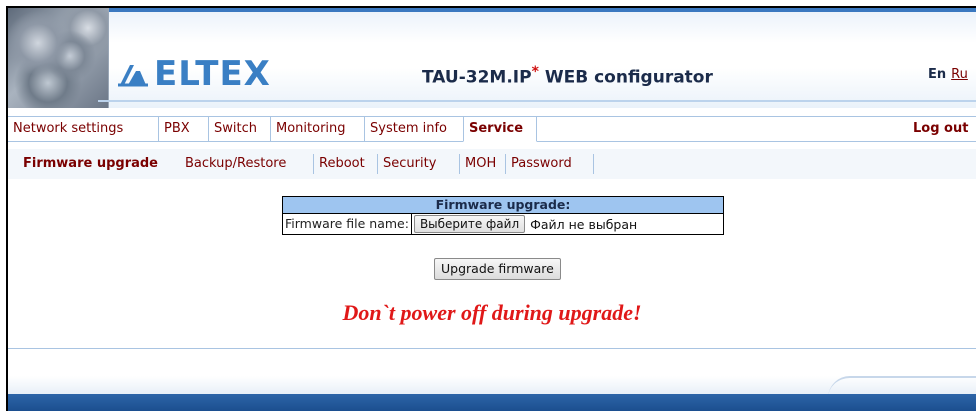  I want to click on logo-text: ELTEX, so click(212, 74).